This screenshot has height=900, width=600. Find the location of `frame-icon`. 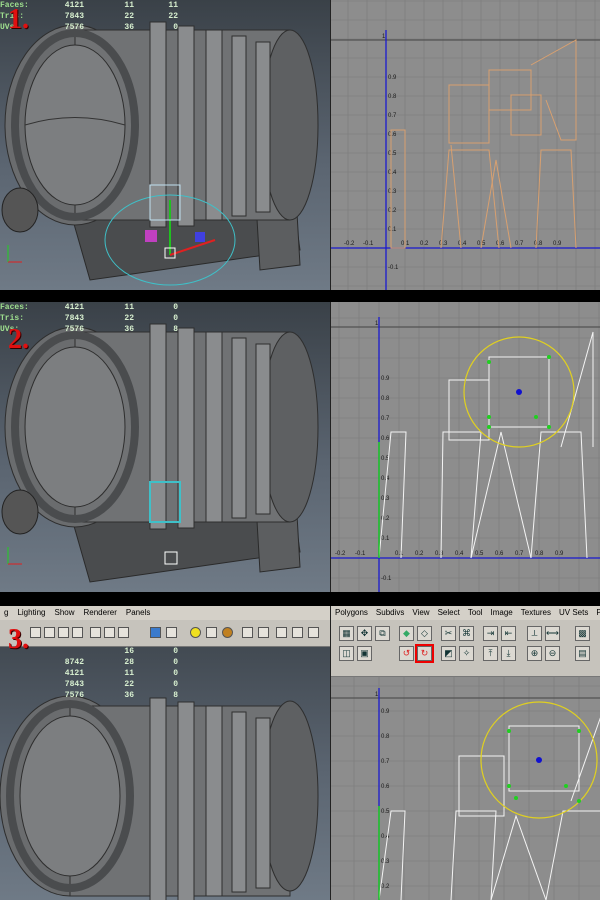

frame-icon is located at coordinates (247, 632).